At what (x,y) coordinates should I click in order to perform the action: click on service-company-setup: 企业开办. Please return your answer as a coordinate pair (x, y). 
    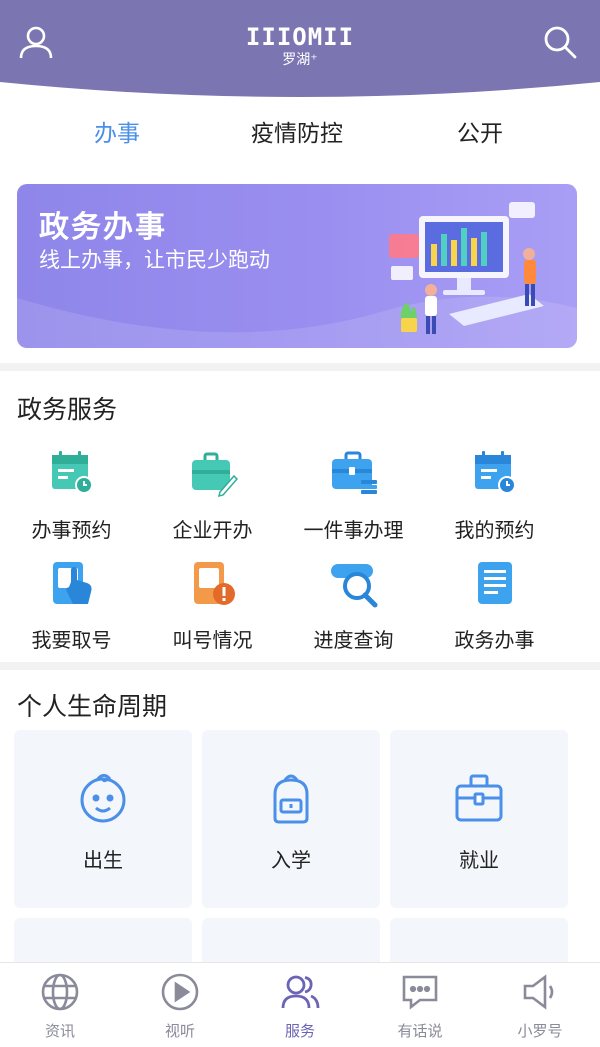
    Looking at the image, I should click on (212, 501).